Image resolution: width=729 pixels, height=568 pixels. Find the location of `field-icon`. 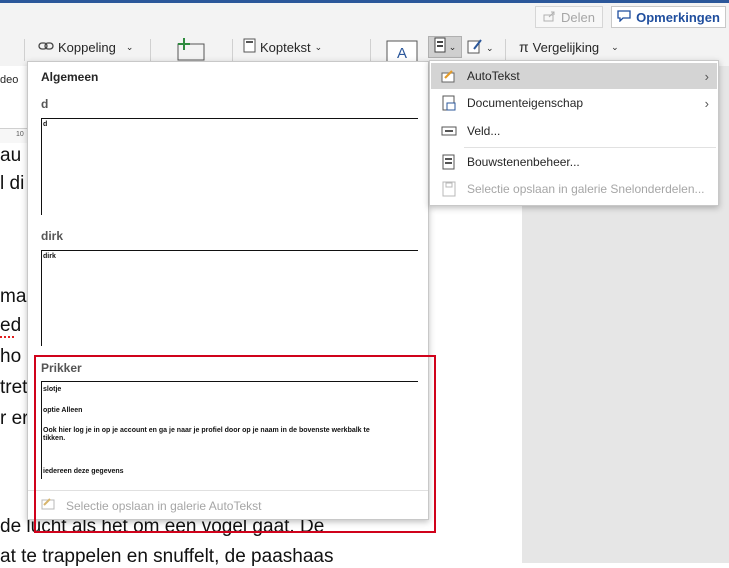

field-icon is located at coordinates (449, 131).